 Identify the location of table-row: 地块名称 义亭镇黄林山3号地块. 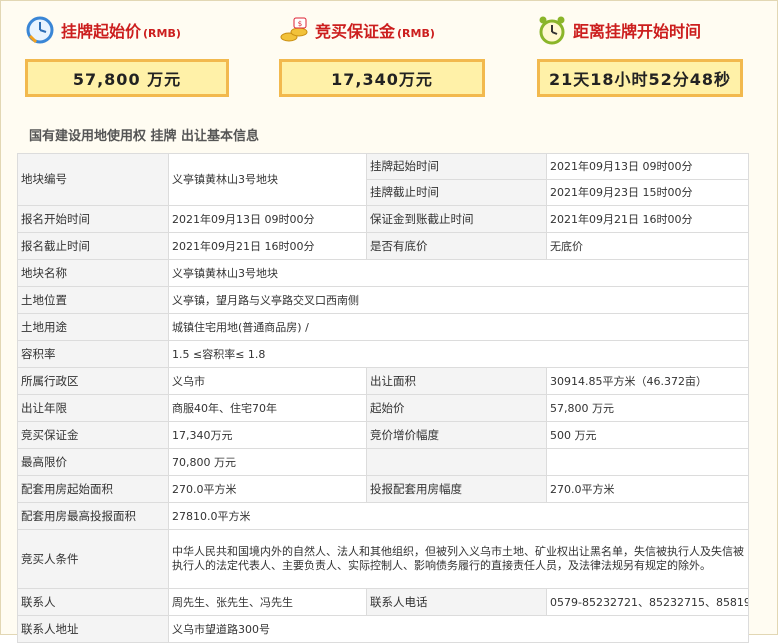
(383, 273).